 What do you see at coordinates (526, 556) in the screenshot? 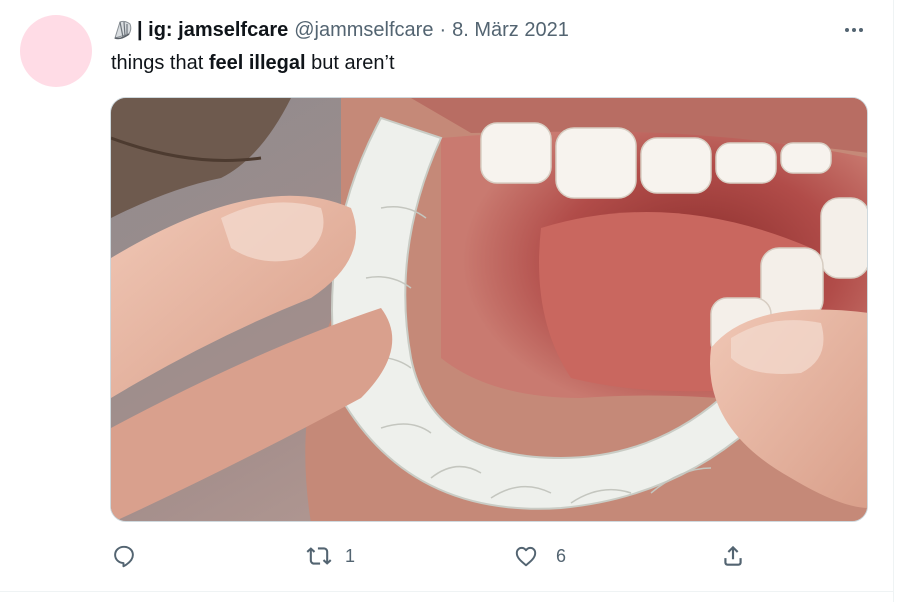
I see `heart-icon` at bounding box center [526, 556].